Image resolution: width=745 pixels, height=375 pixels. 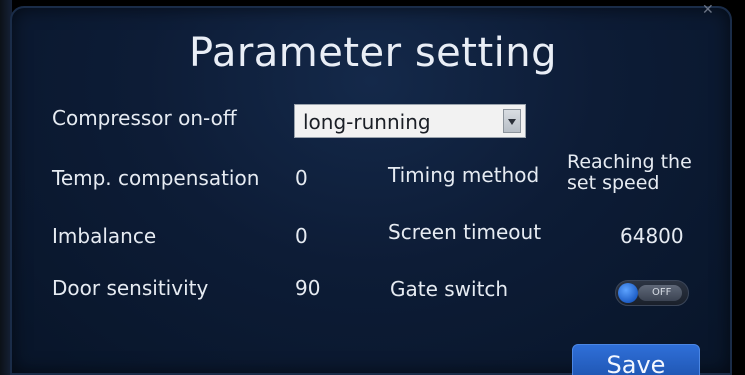 What do you see at coordinates (367, 122) in the screenshot?
I see `compressor-select-value: long-running` at bounding box center [367, 122].